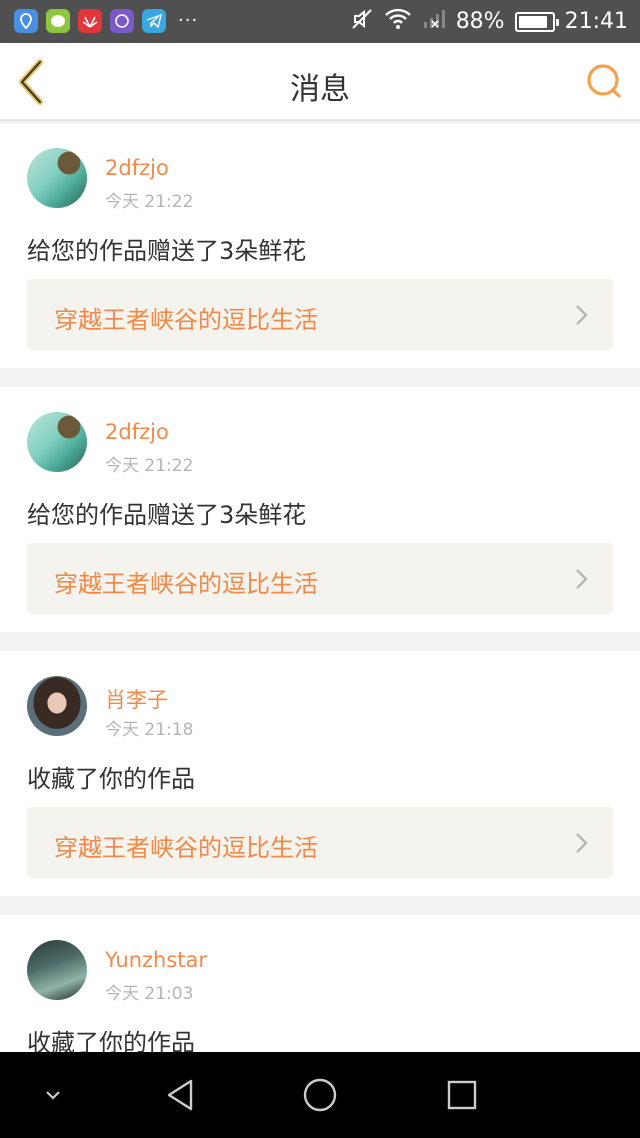 This screenshot has height=1138, width=640. What do you see at coordinates (320, 983) in the screenshot?
I see `message-card: Yunzhstar 今天 21:03 收藏了你的作品` at bounding box center [320, 983].